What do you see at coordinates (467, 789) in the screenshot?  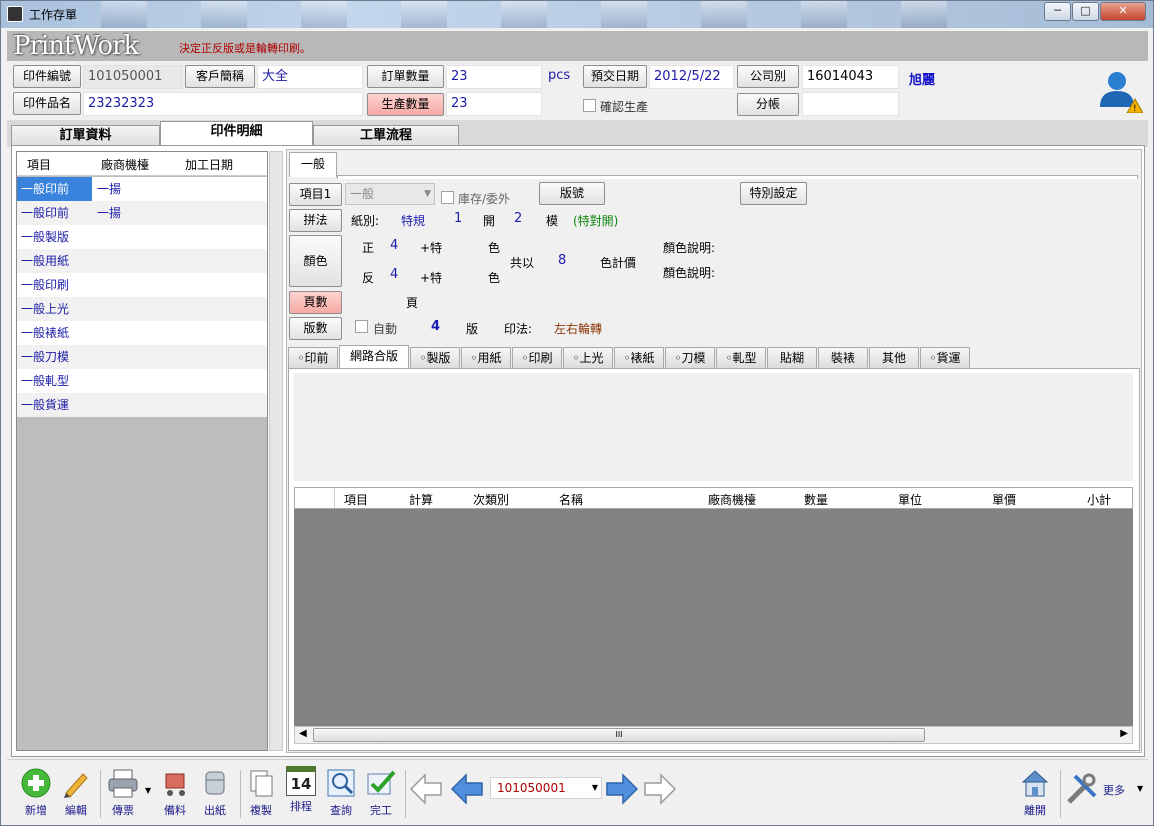 I see `prev-record-icon` at bounding box center [467, 789].